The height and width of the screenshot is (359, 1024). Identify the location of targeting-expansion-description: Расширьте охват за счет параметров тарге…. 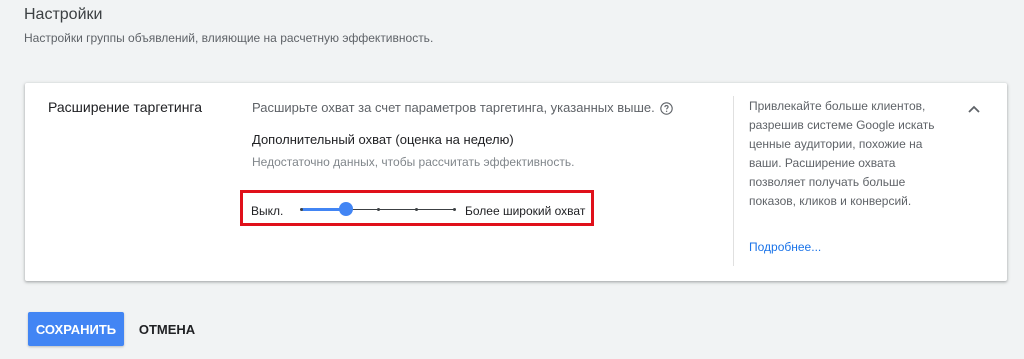
(462, 107).